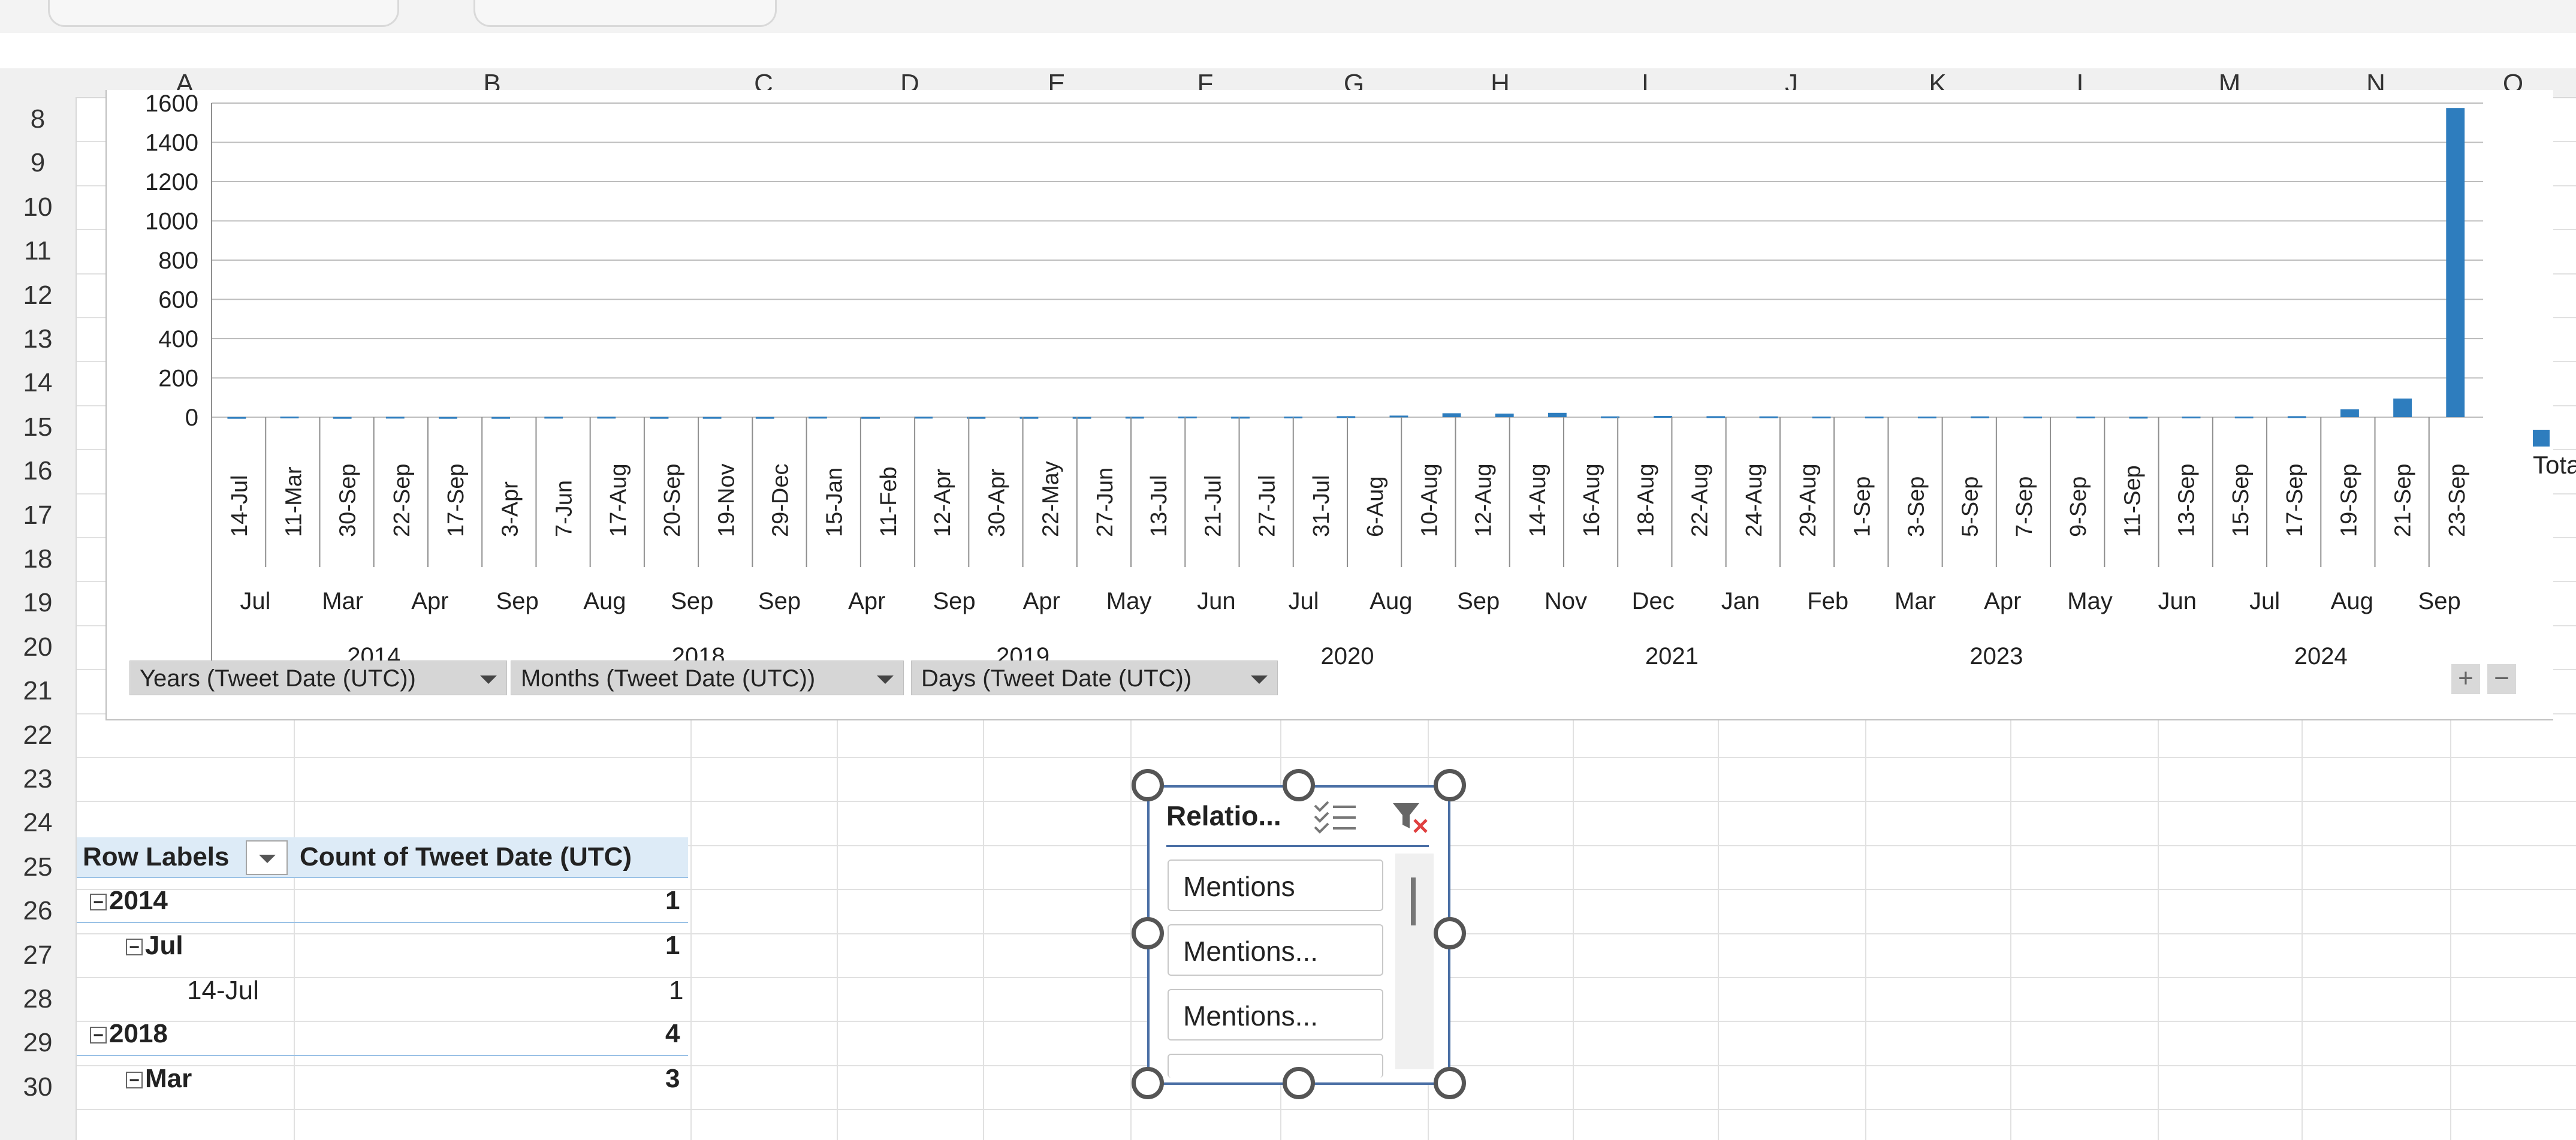 This screenshot has width=2576, height=1140. What do you see at coordinates (38, 867) in the screenshot?
I see `row-header-25: 25` at bounding box center [38, 867].